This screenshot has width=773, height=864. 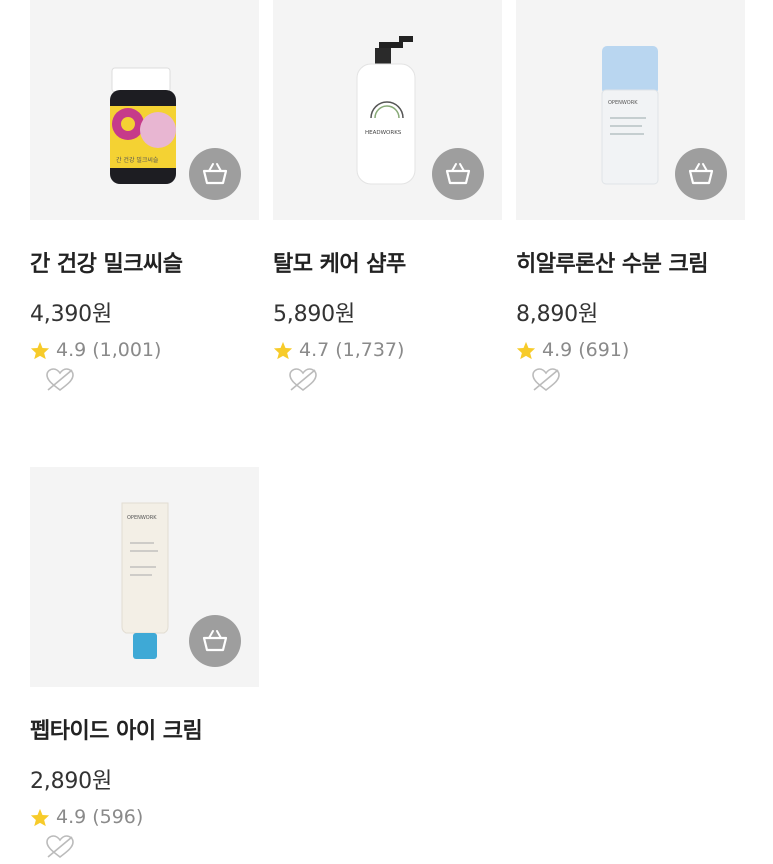 I want to click on product-rating: 4.7 (1,737), so click(x=387, y=350).